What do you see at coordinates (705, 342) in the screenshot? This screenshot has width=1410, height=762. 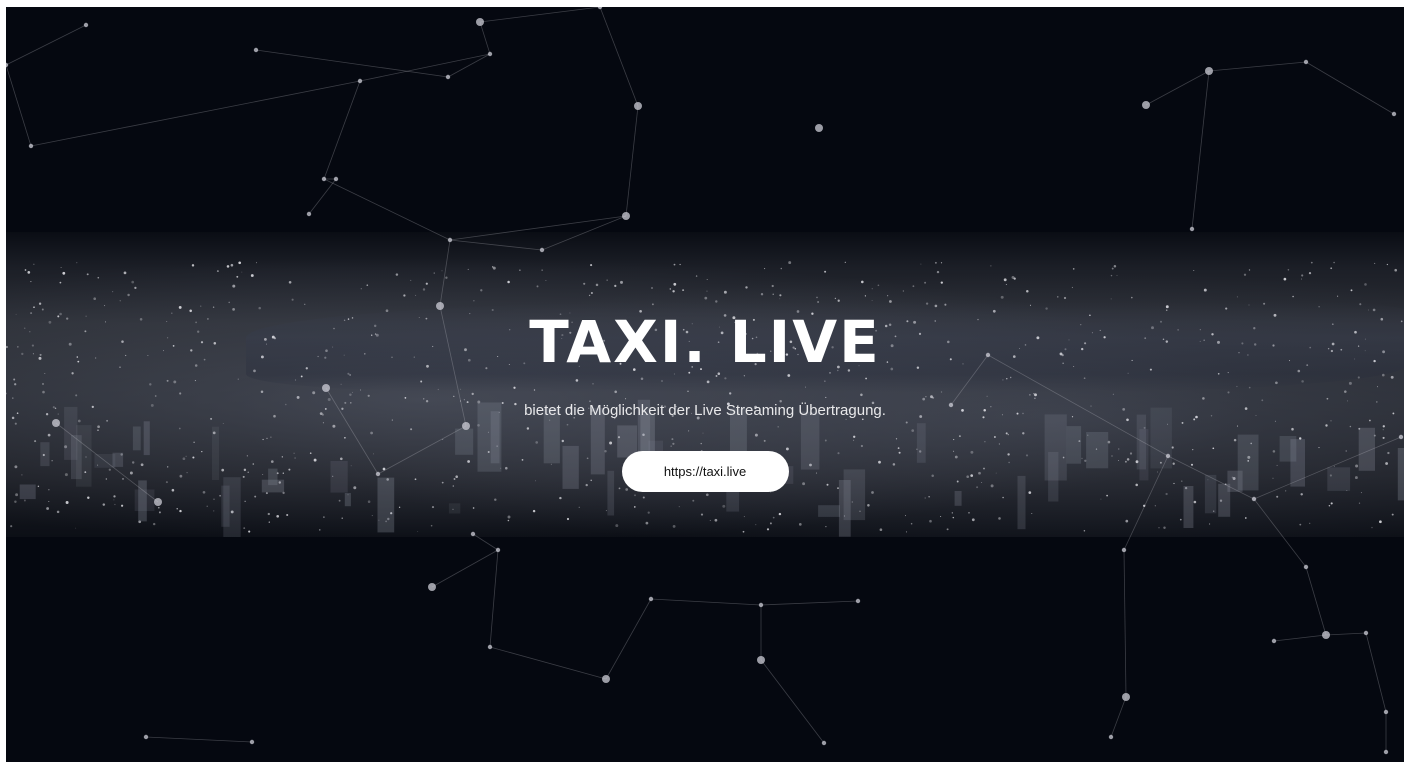 I see `site-title: TAXI. LIVE` at bounding box center [705, 342].